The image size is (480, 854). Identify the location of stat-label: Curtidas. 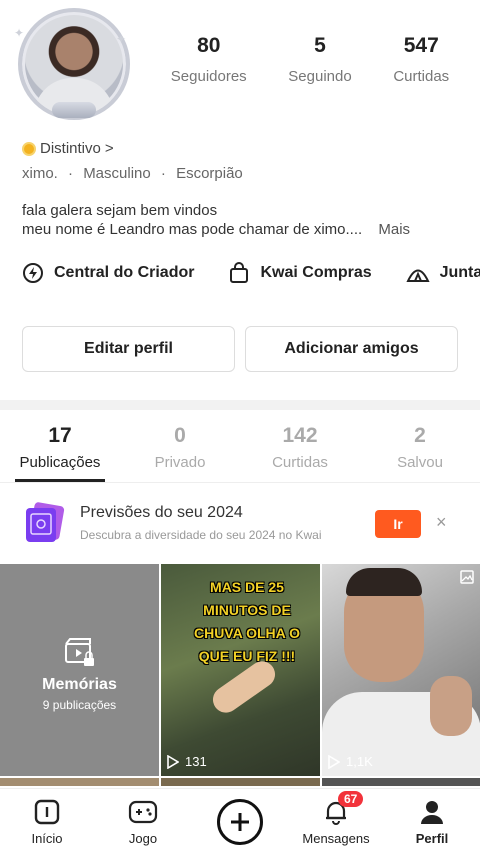
(421, 76).